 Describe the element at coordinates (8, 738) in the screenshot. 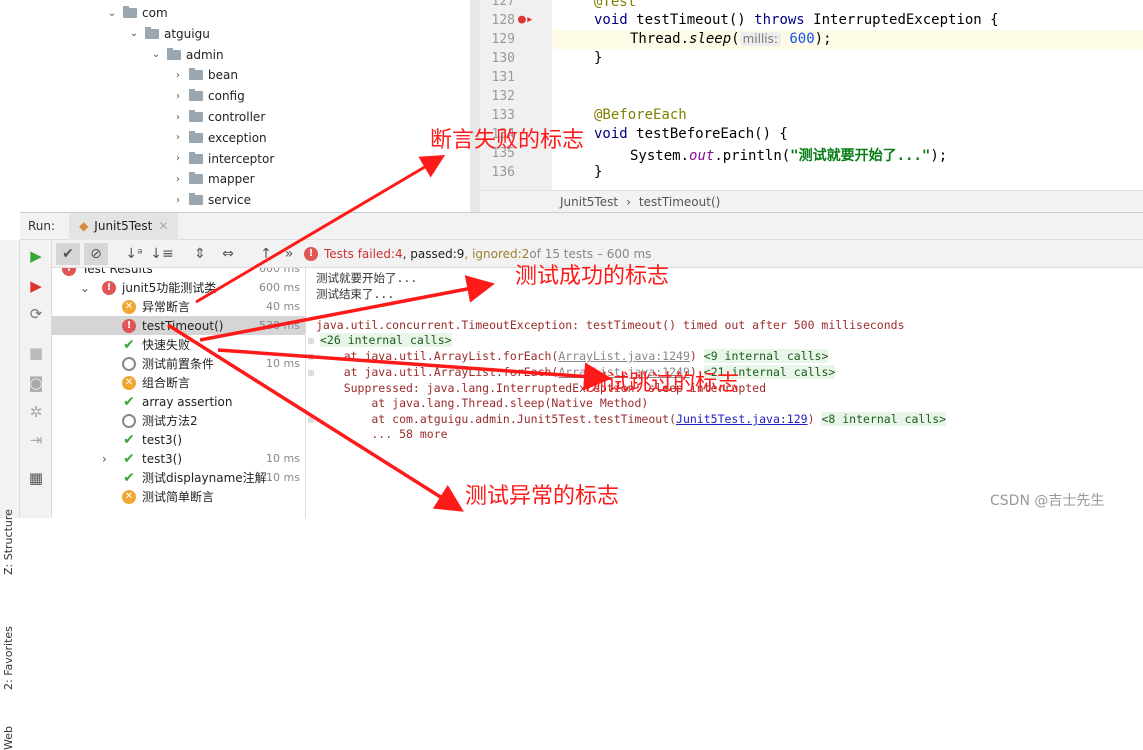

I see `web-tab: Web` at that location.